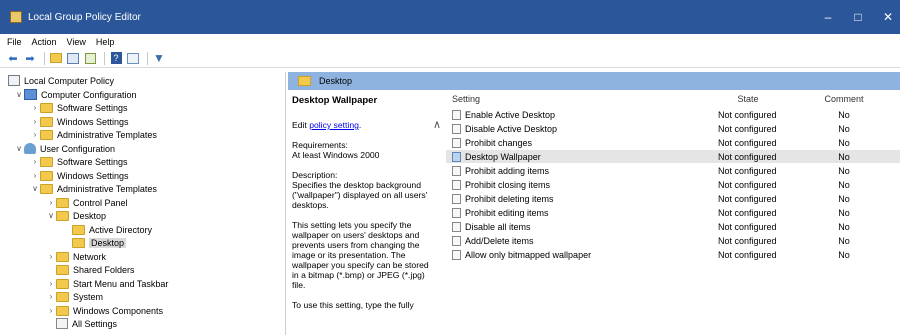 The image size is (900, 335). Describe the element at coordinates (334, 125) in the screenshot. I see `policy-setting-link: policy setting` at that location.